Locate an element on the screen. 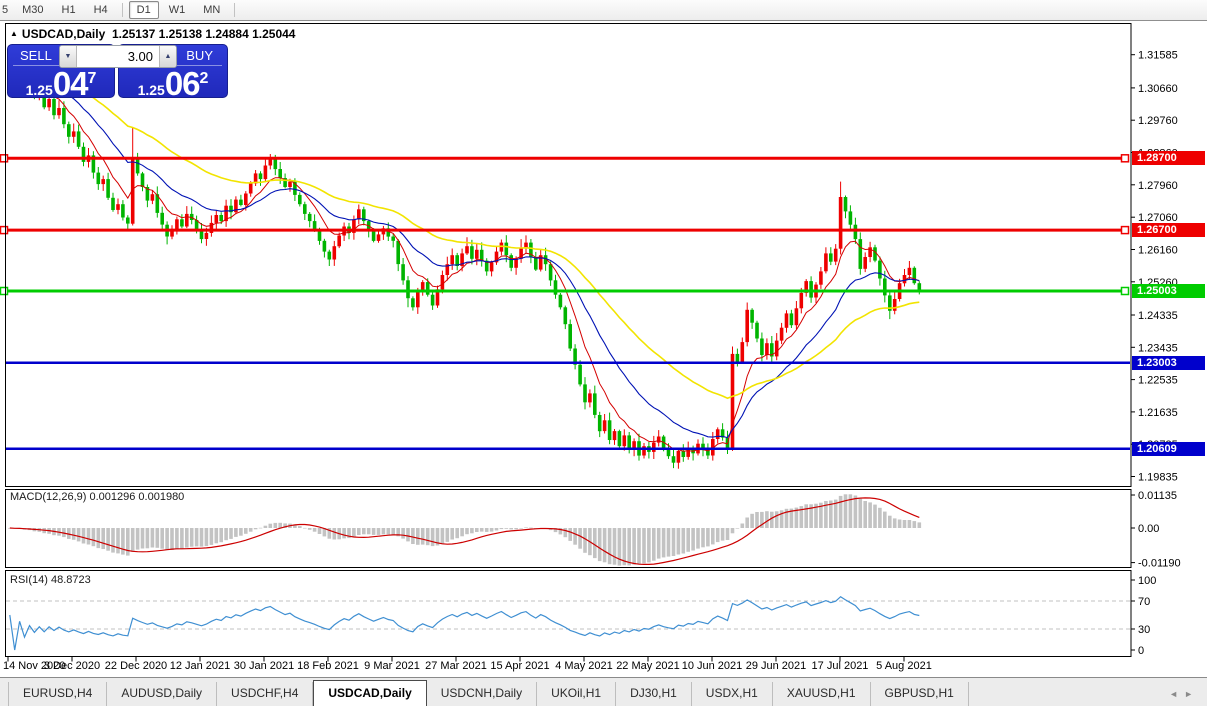 Image resolution: width=1207 pixels, height=706 pixels. svg-text: 22 Dec 2020 is located at coordinates (136, 666).